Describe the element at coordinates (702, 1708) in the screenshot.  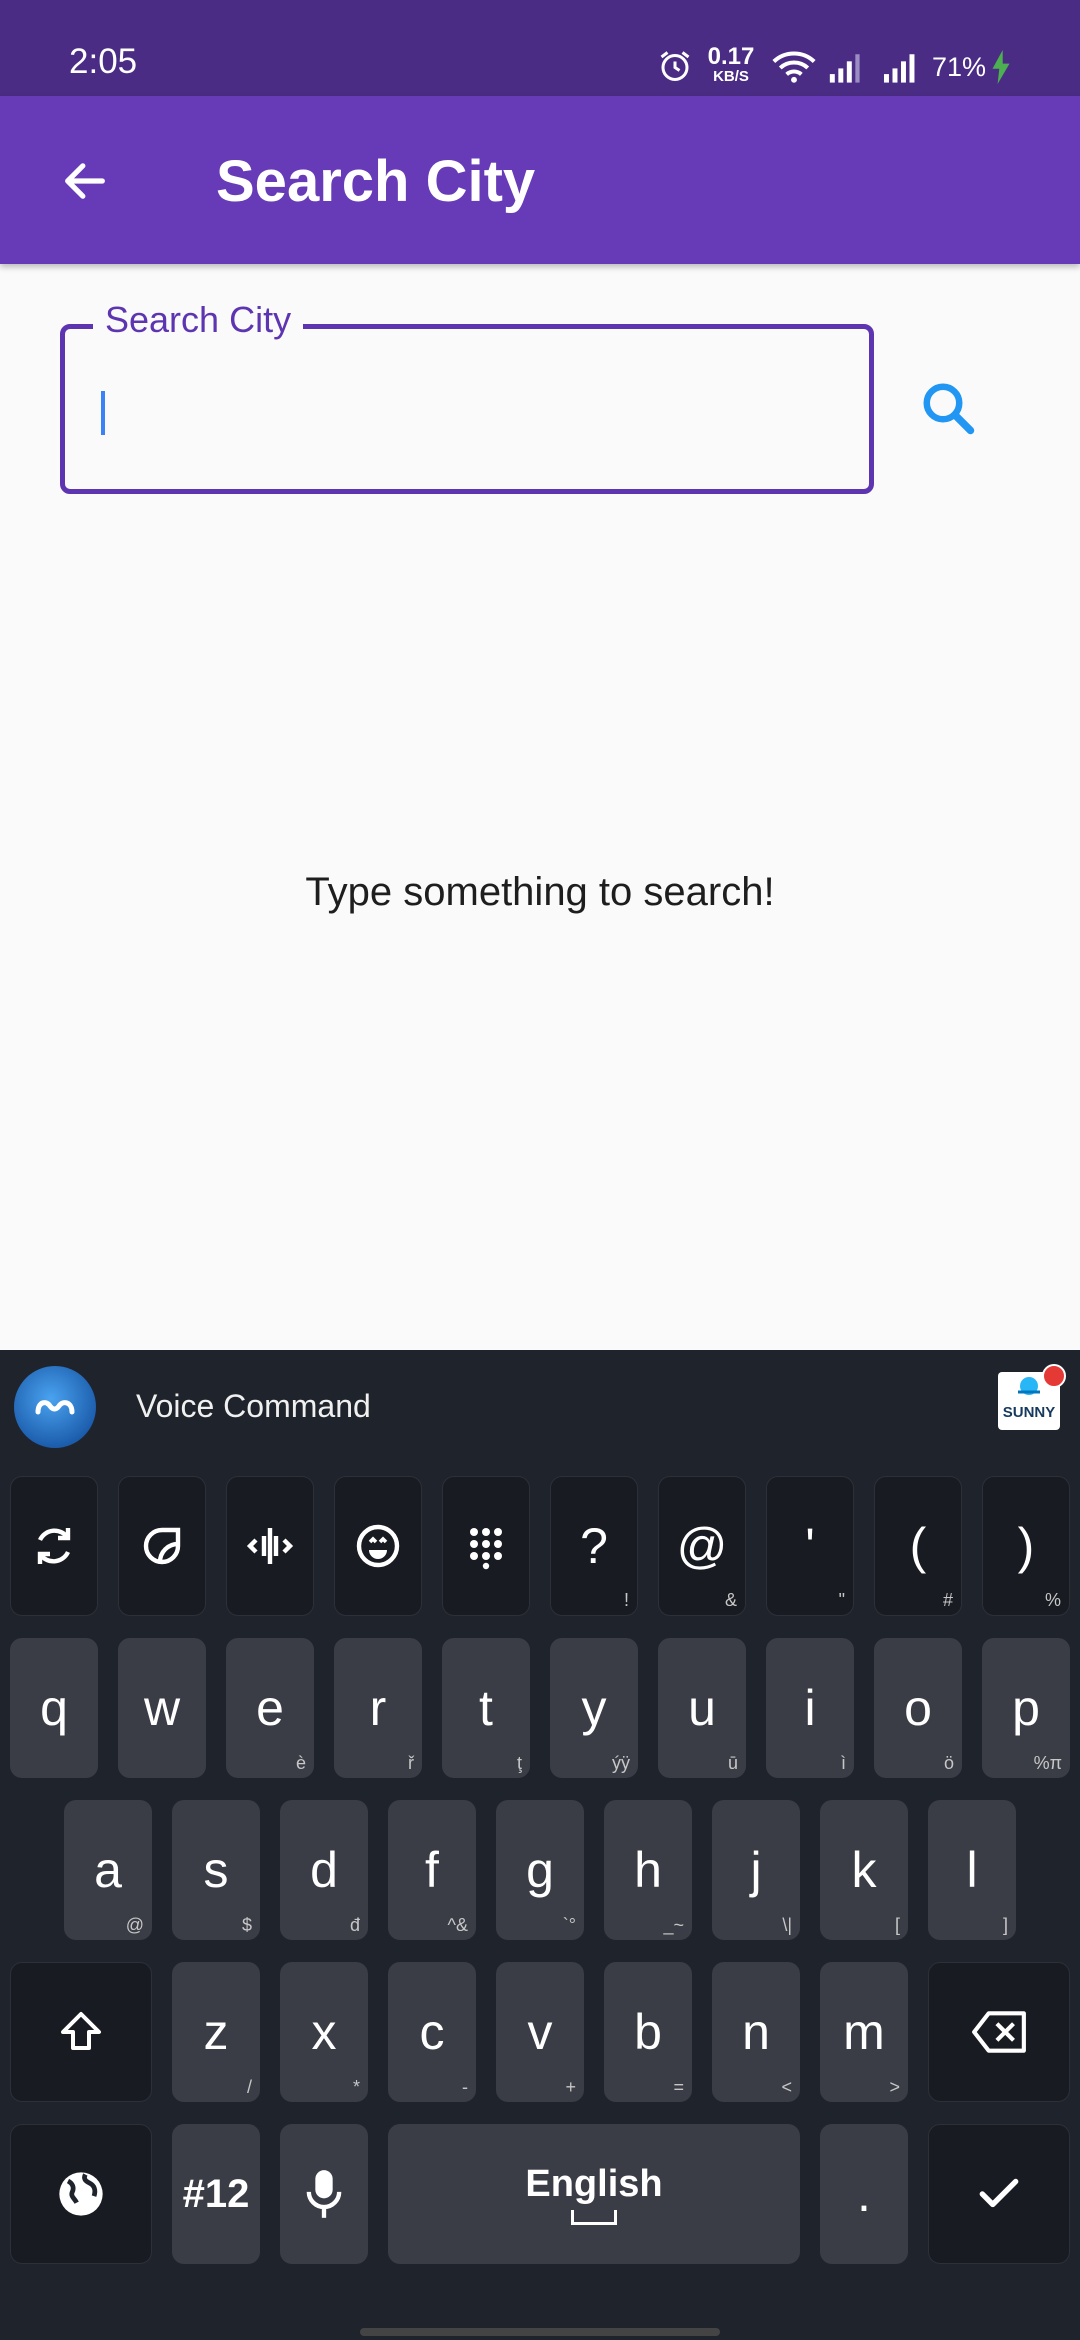
I see `key-u: uū` at that location.